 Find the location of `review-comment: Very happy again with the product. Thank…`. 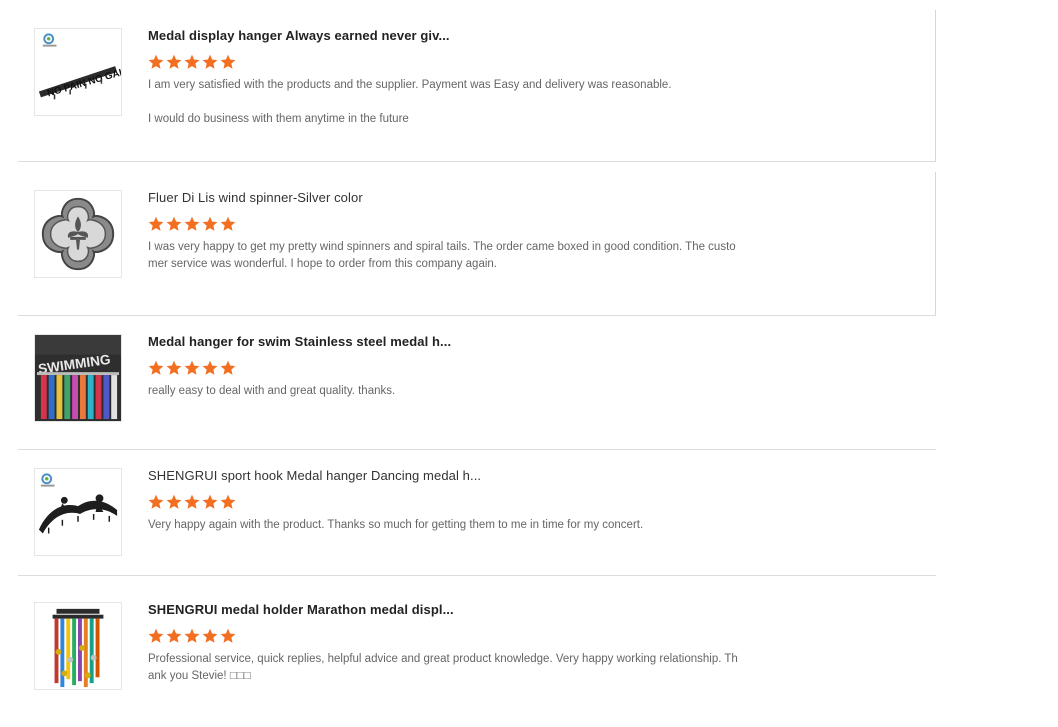

review-comment: Very happy again with the product. Thank… is located at coordinates (396, 525).